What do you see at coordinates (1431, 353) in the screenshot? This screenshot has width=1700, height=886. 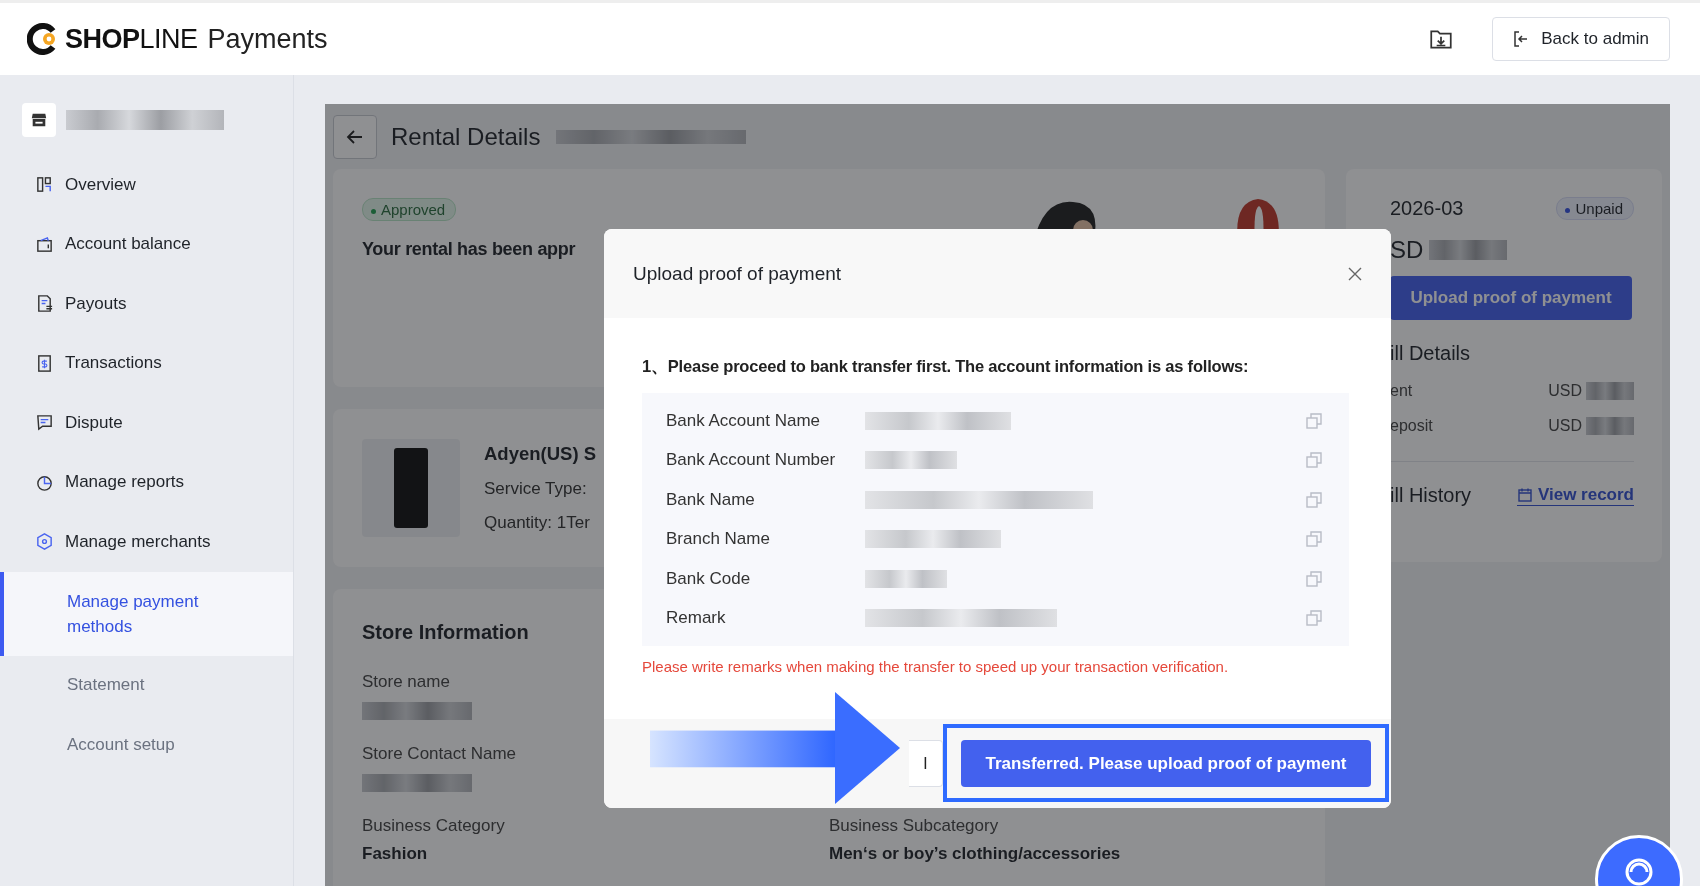 I see `section-title: ill Details` at bounding box center [1431, 353].